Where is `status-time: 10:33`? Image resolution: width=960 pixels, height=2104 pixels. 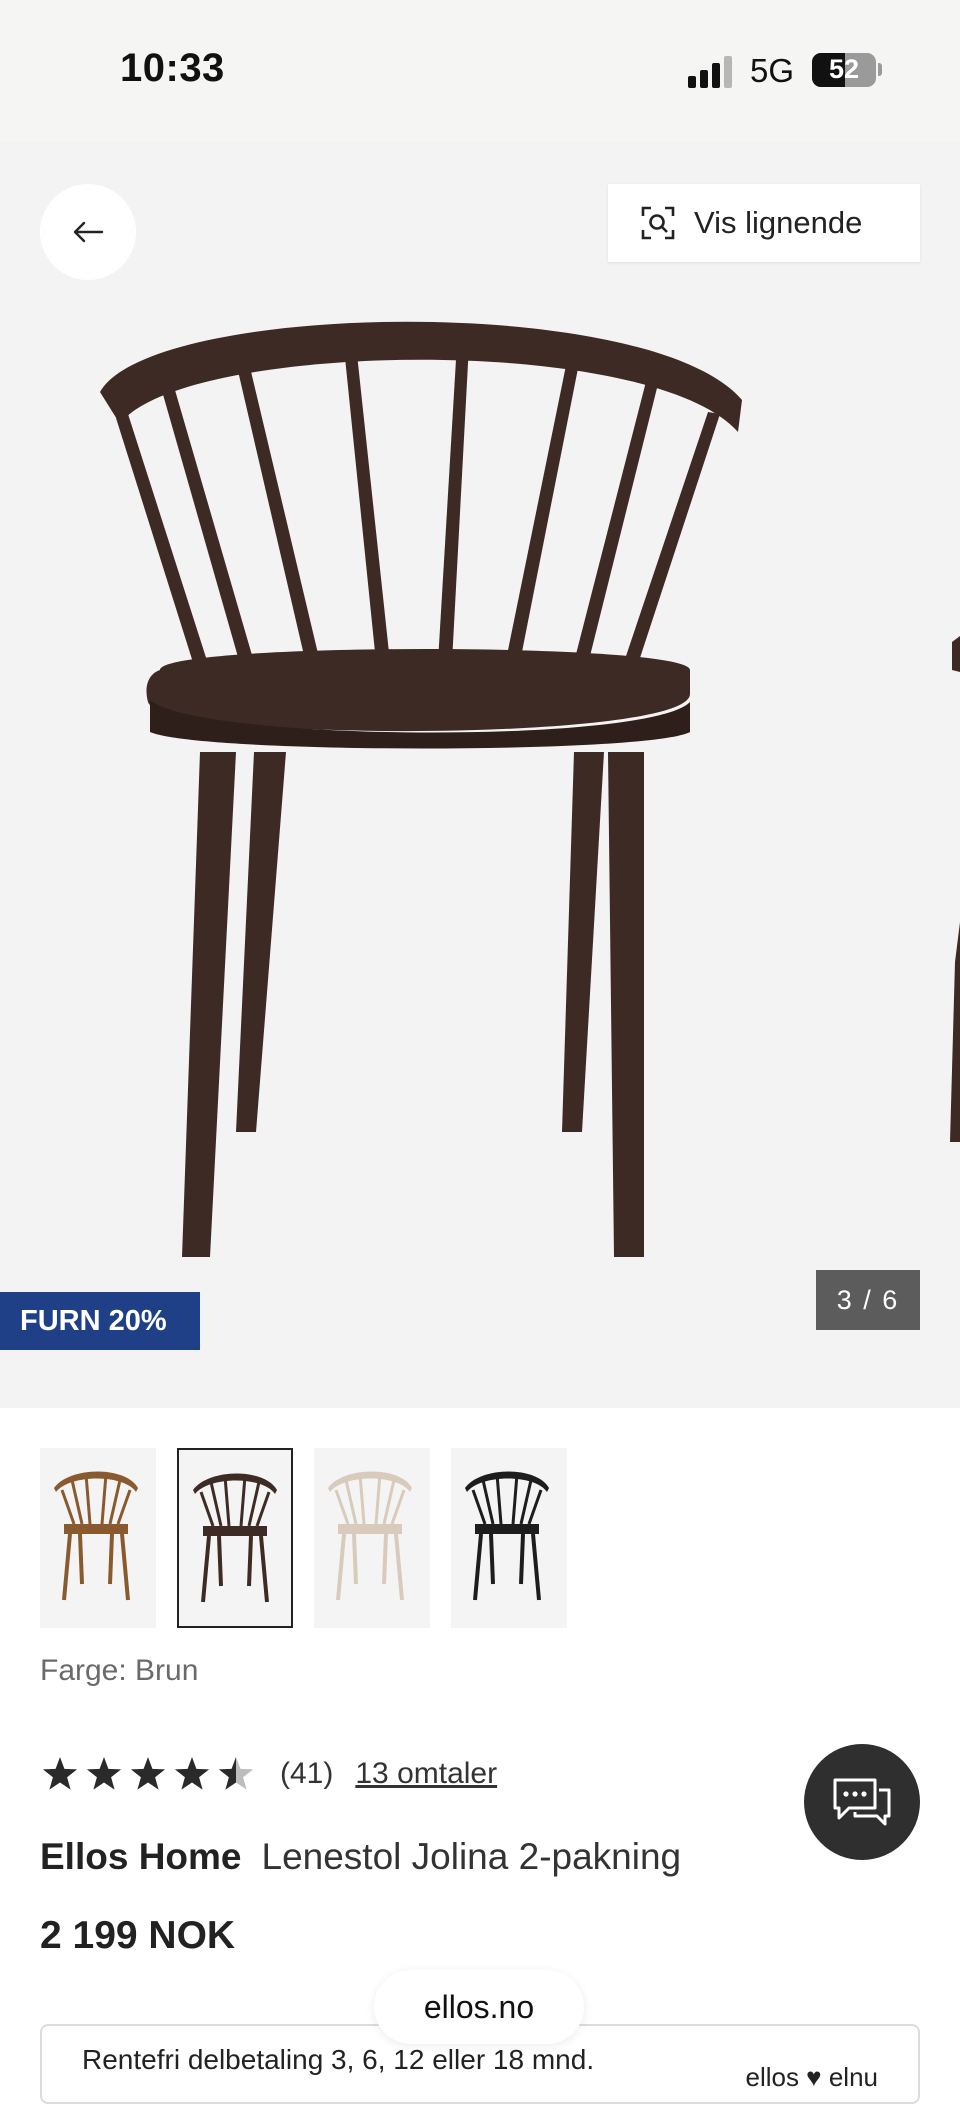
status-time: 10:33 is located at coordinates (172, 68).